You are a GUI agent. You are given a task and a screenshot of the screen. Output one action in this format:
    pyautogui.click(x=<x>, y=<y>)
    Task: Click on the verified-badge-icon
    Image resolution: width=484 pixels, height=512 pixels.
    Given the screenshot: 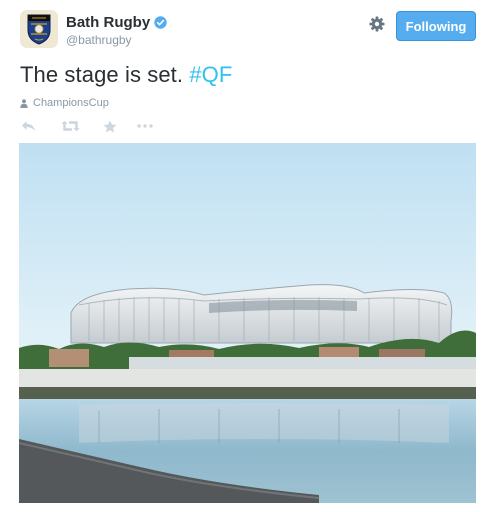 What is the action you would take?
    pyautogui.click(x=160, y=22)
    